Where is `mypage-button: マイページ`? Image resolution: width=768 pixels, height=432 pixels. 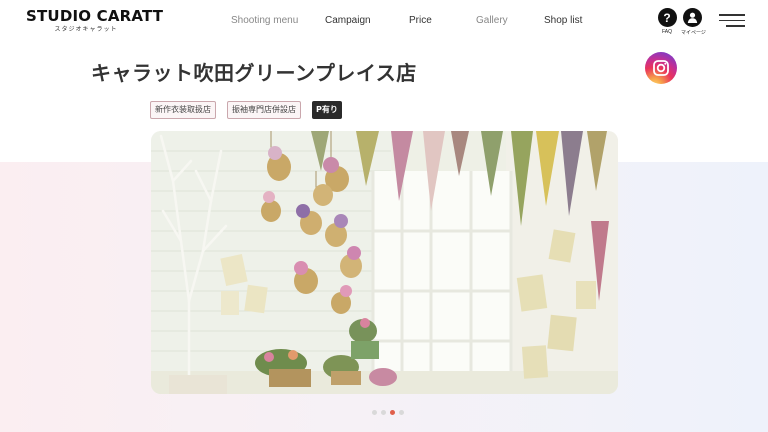 mypage-button: マイページ is located at coordinates (693, 22).